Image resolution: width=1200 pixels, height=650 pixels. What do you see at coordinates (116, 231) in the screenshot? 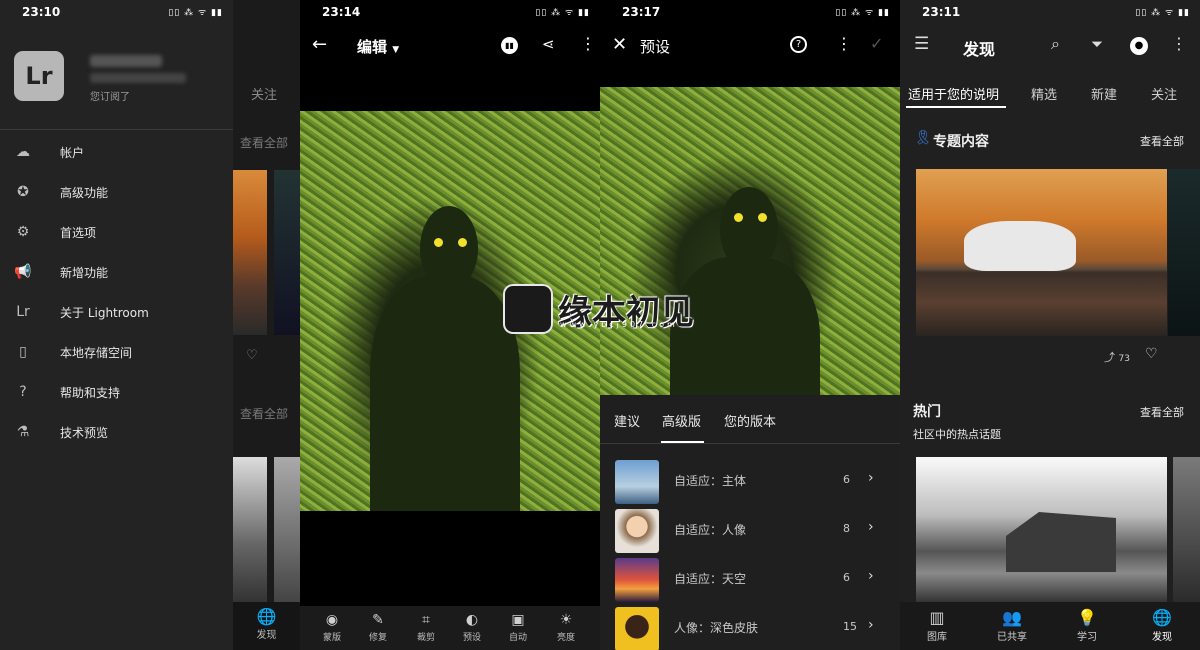
I see `menu-item: ⚙ 首选项` at bounding box center [116, 231].